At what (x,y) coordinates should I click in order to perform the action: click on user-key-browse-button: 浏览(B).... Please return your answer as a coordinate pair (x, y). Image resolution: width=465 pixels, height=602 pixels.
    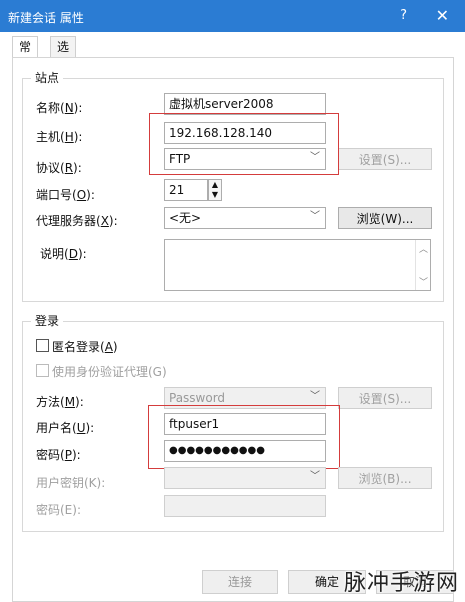
    Looking at the image, I should click on (385, 478).